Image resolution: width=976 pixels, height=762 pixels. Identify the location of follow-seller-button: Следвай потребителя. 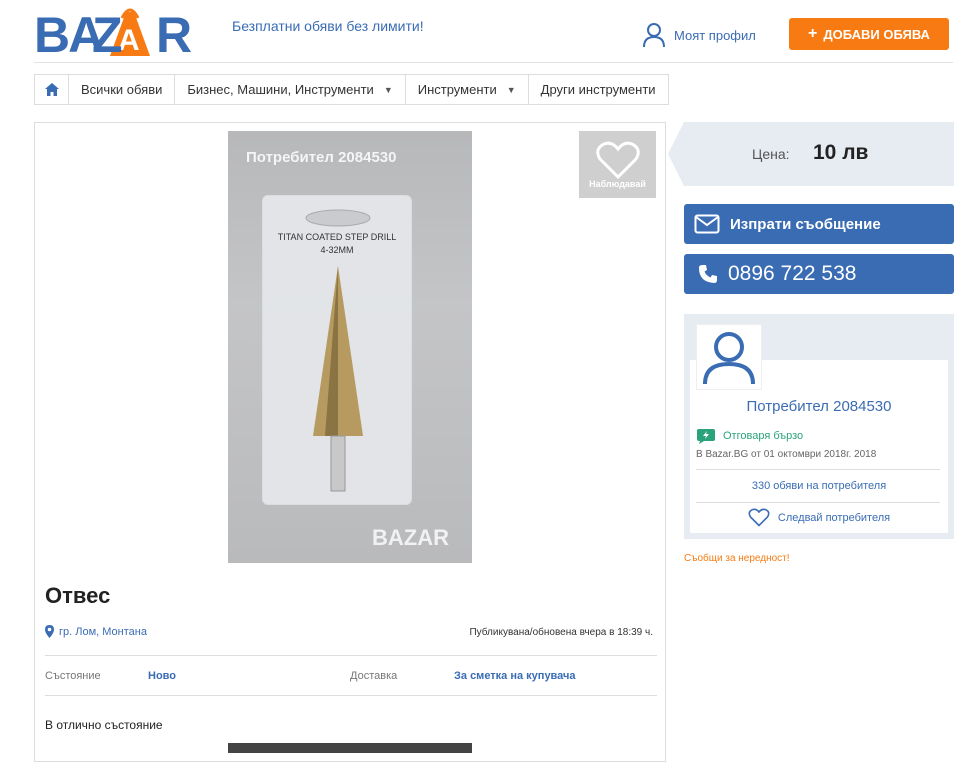
(819, 517).